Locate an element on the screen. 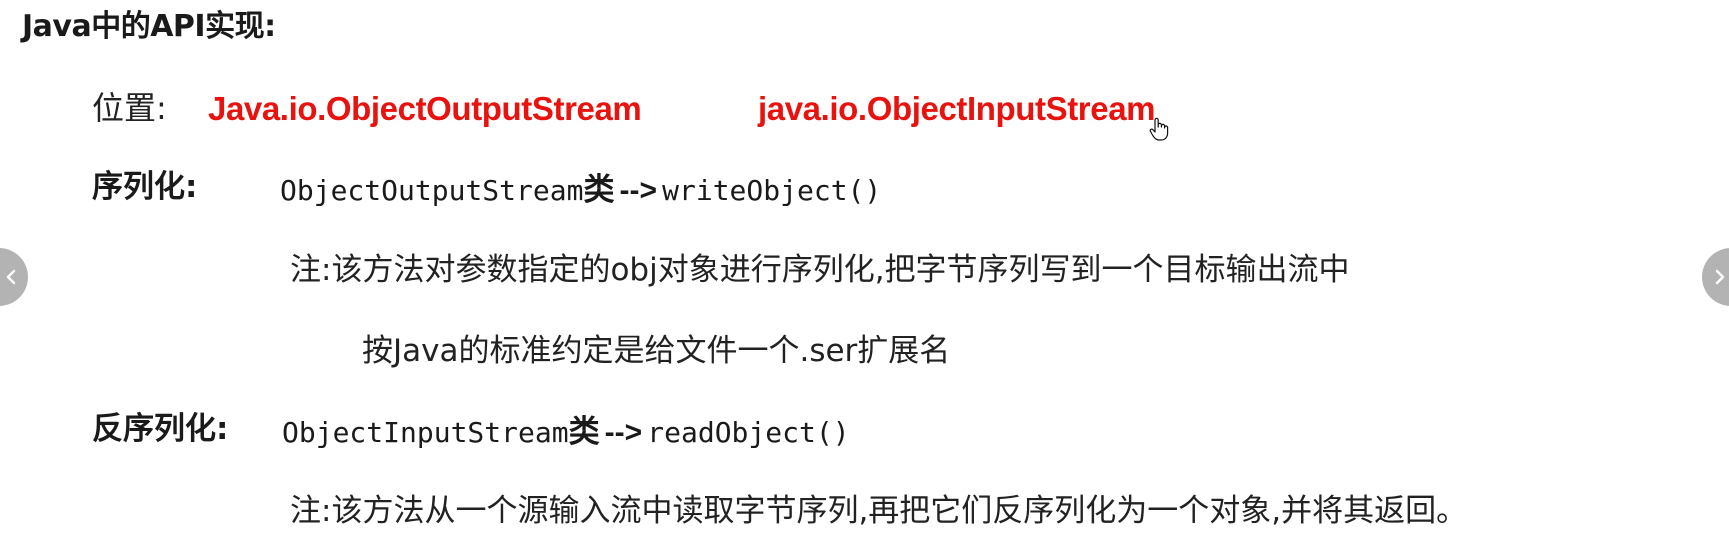 This screenshot has width=1729, height=537. serialize-label: 序列化: is located at coordinates (145, 187).